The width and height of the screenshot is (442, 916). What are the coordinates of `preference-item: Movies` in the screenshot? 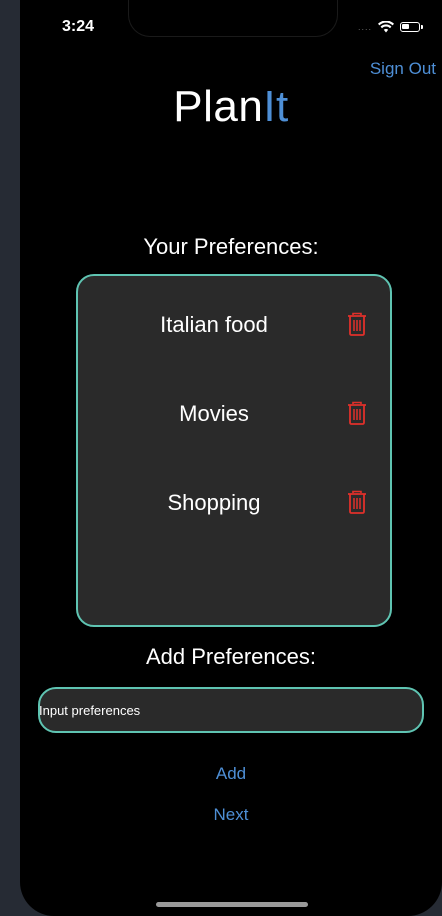 It's located at (234, 413).